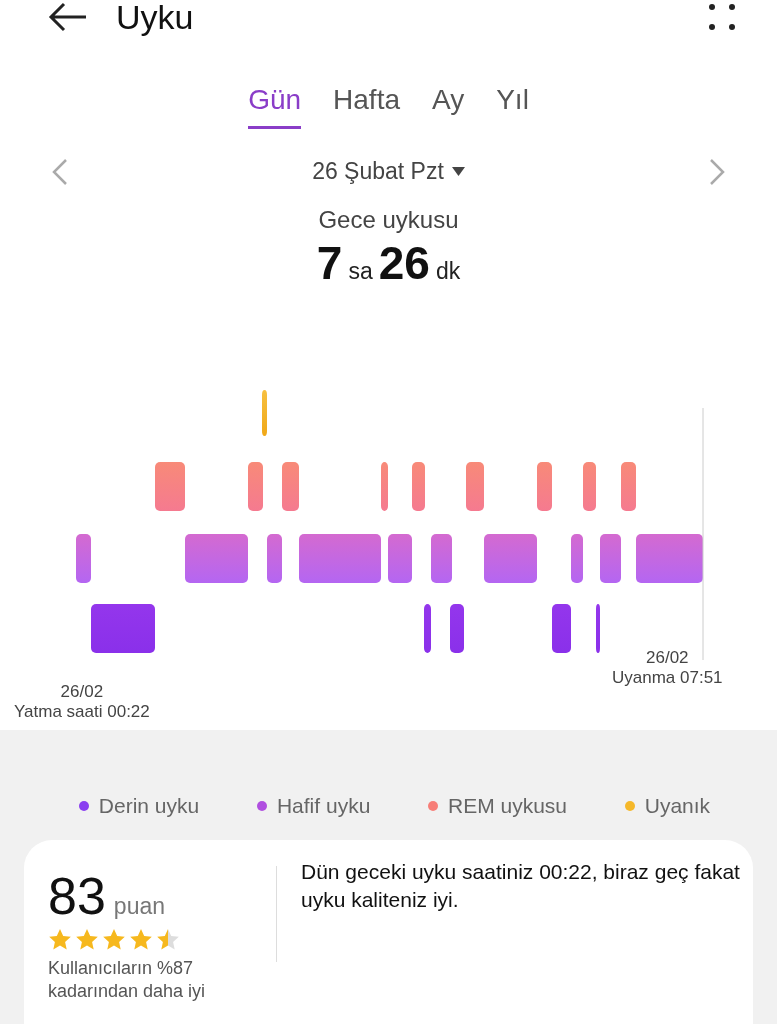  What do you see at coordinates (458, 171) in the screenshot?
I see `caret-icon` at bounding box center [458, 171].